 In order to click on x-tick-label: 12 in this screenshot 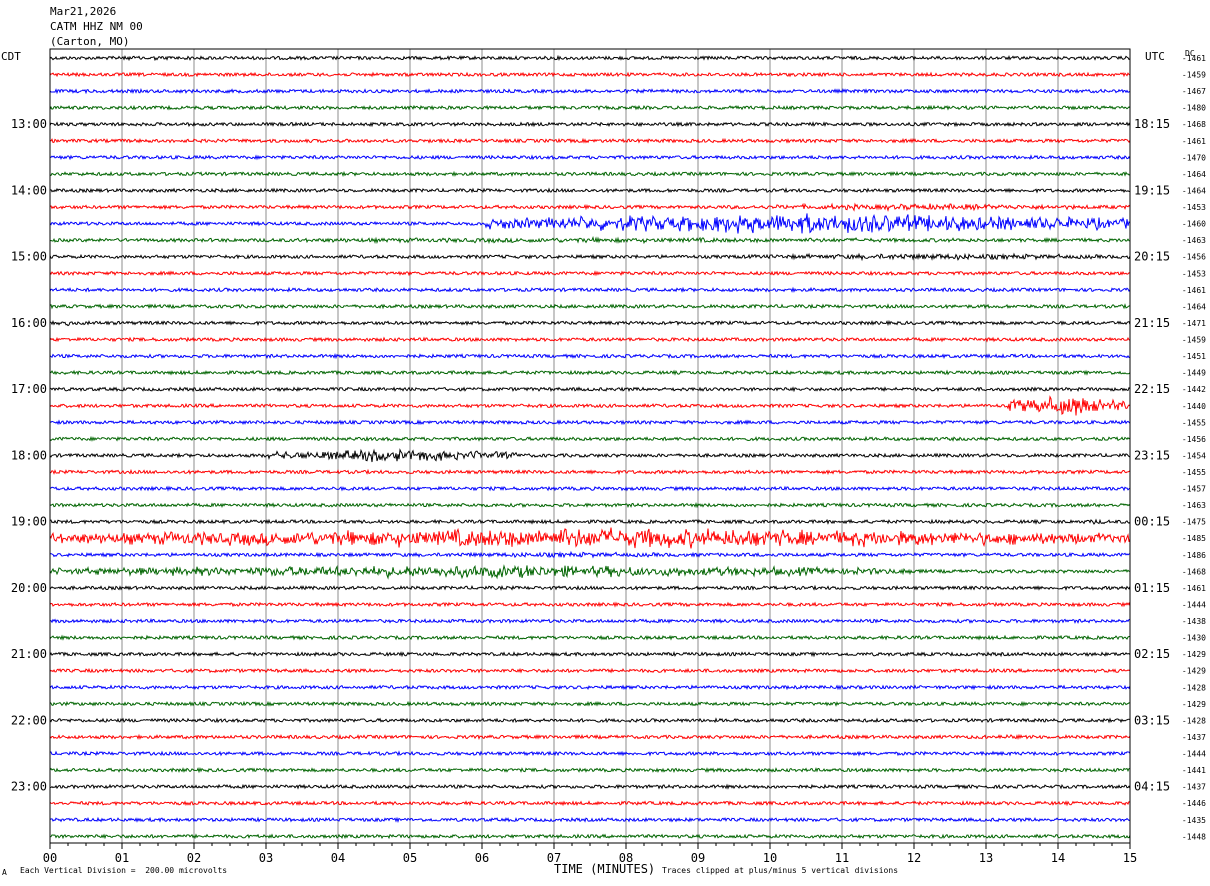, I will do `click(914, 858)`.